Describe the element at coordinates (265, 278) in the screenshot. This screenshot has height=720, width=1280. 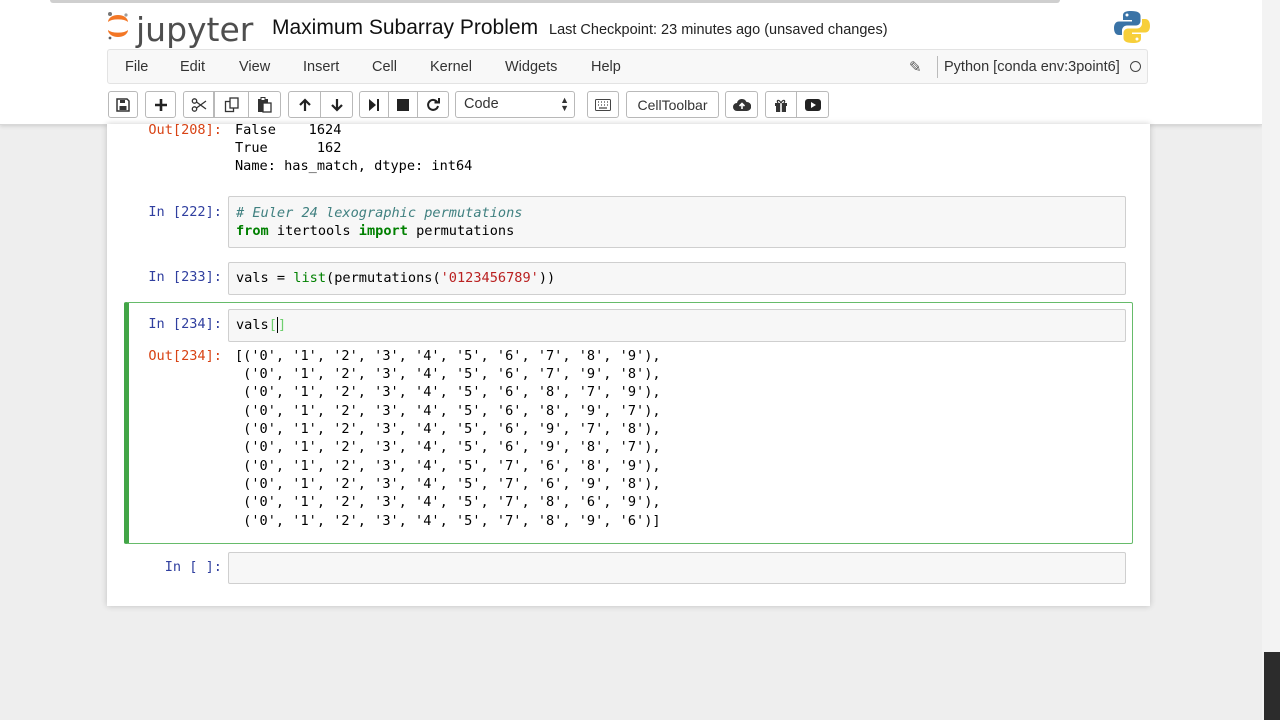
I see `code-assignment: vals =` at that location.